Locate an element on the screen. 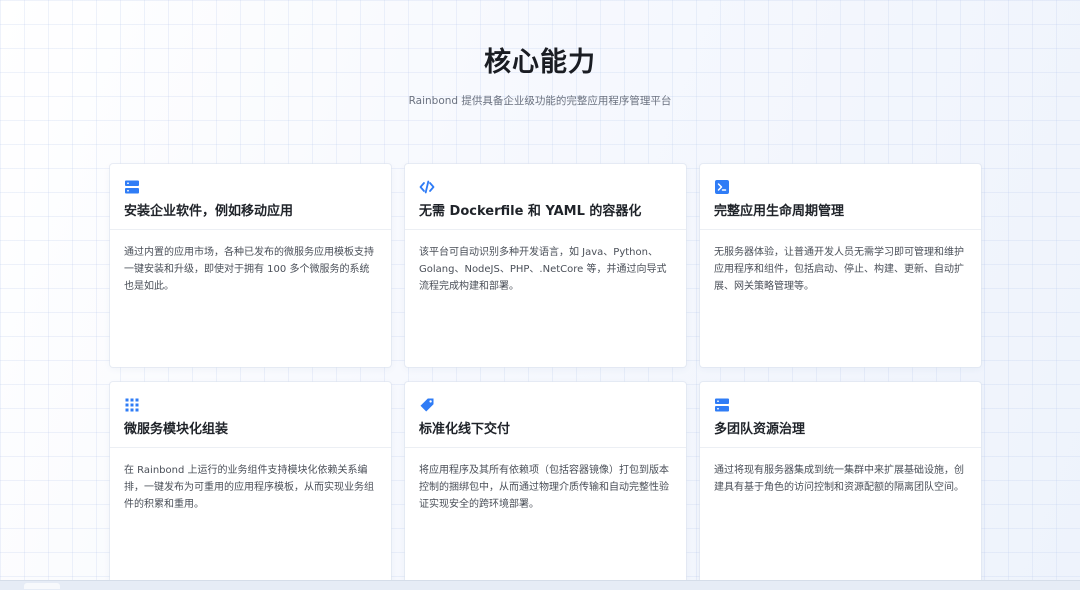 The width and height of the screenshot is (1080, 590). feature-card-header: 多团队资源治理 is located at coordinates (840, 415).